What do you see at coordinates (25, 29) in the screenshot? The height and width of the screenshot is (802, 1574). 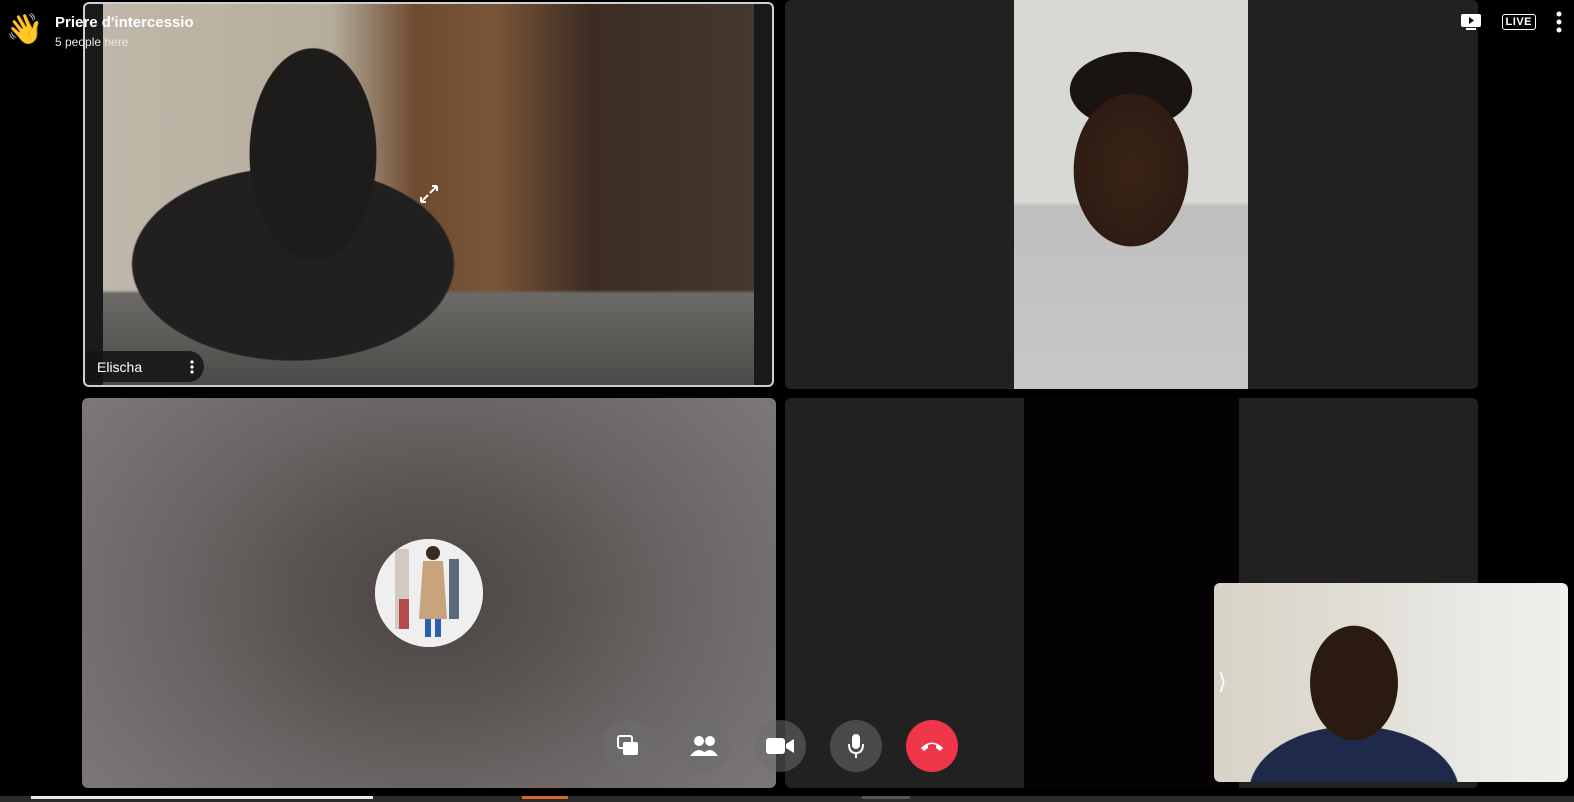 I see `wave-emoji-icon: 👋` at bounding box center [25, 29].